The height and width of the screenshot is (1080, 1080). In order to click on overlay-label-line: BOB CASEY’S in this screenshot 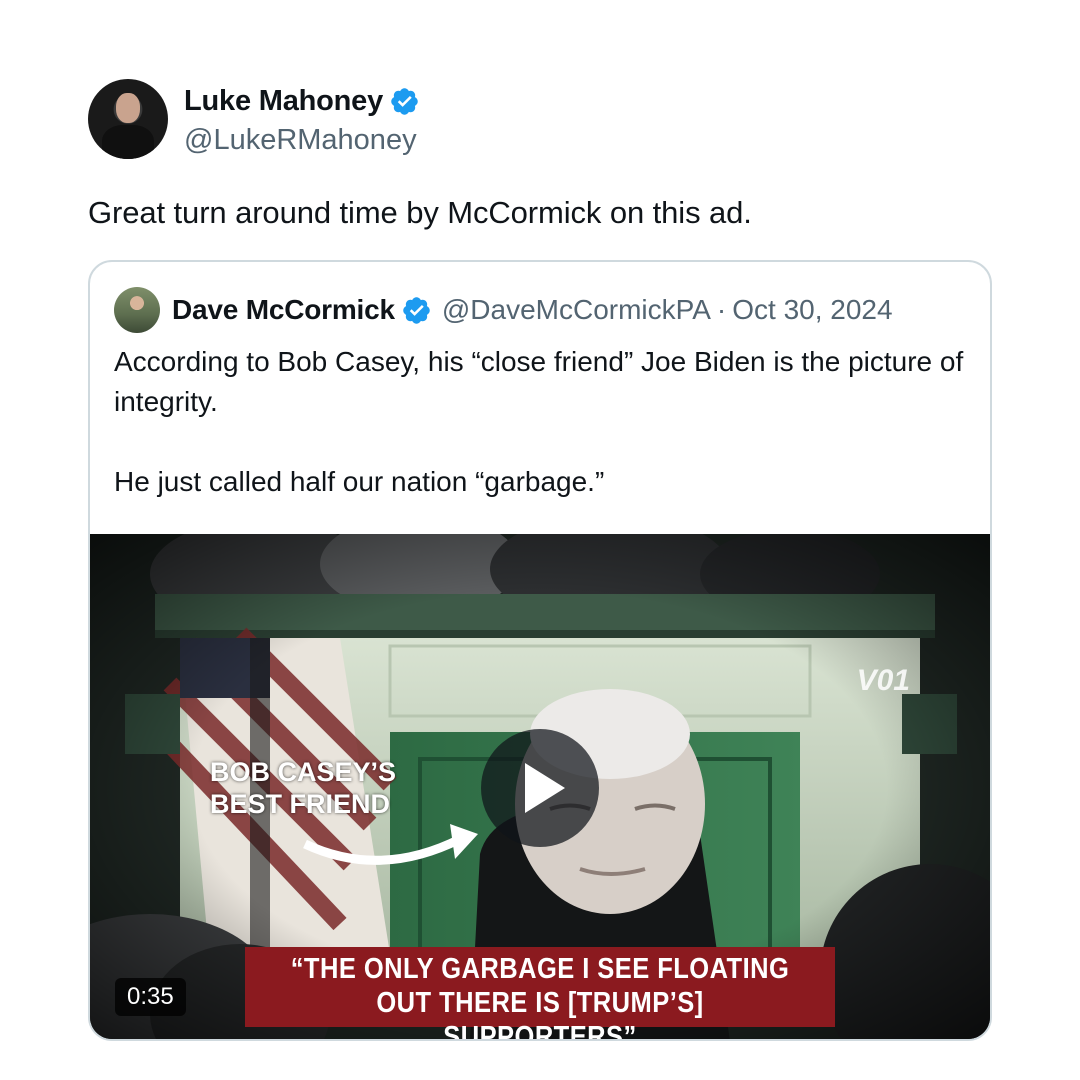, I will do `click(303, 772)`.